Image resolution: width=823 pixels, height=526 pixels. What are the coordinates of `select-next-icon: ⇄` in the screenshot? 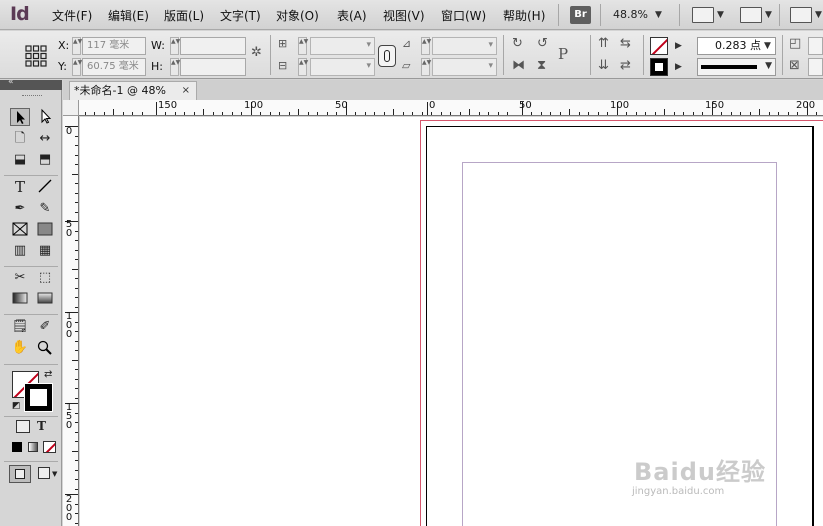 It's located at (625, 65).